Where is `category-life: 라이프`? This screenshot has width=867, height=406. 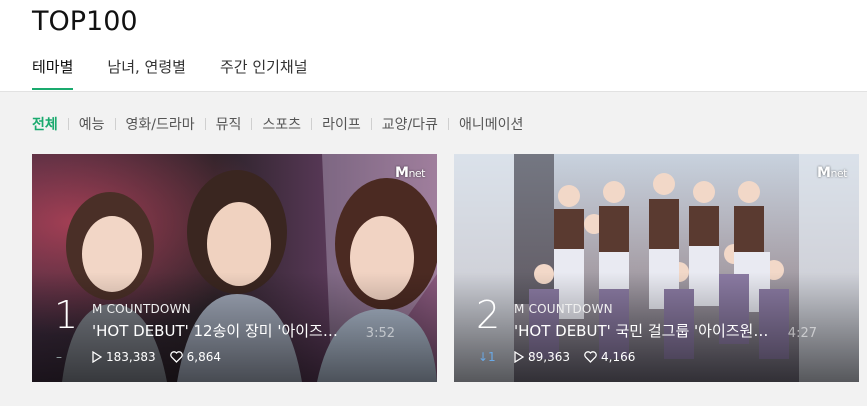
category-life: 라이프 is located at coordinates (341, 124).